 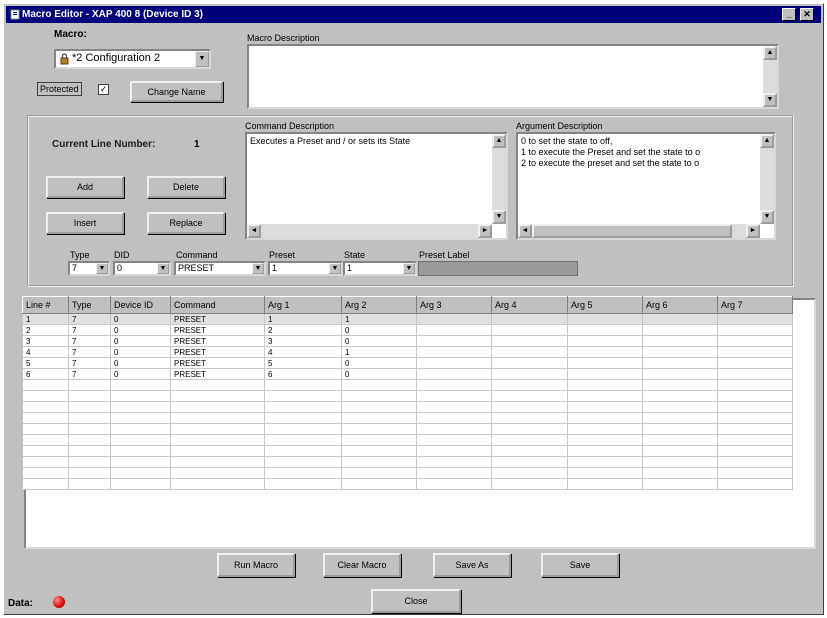 I want to click on command-description-hscroll: ◄ ►, so click(x=369, y=231).